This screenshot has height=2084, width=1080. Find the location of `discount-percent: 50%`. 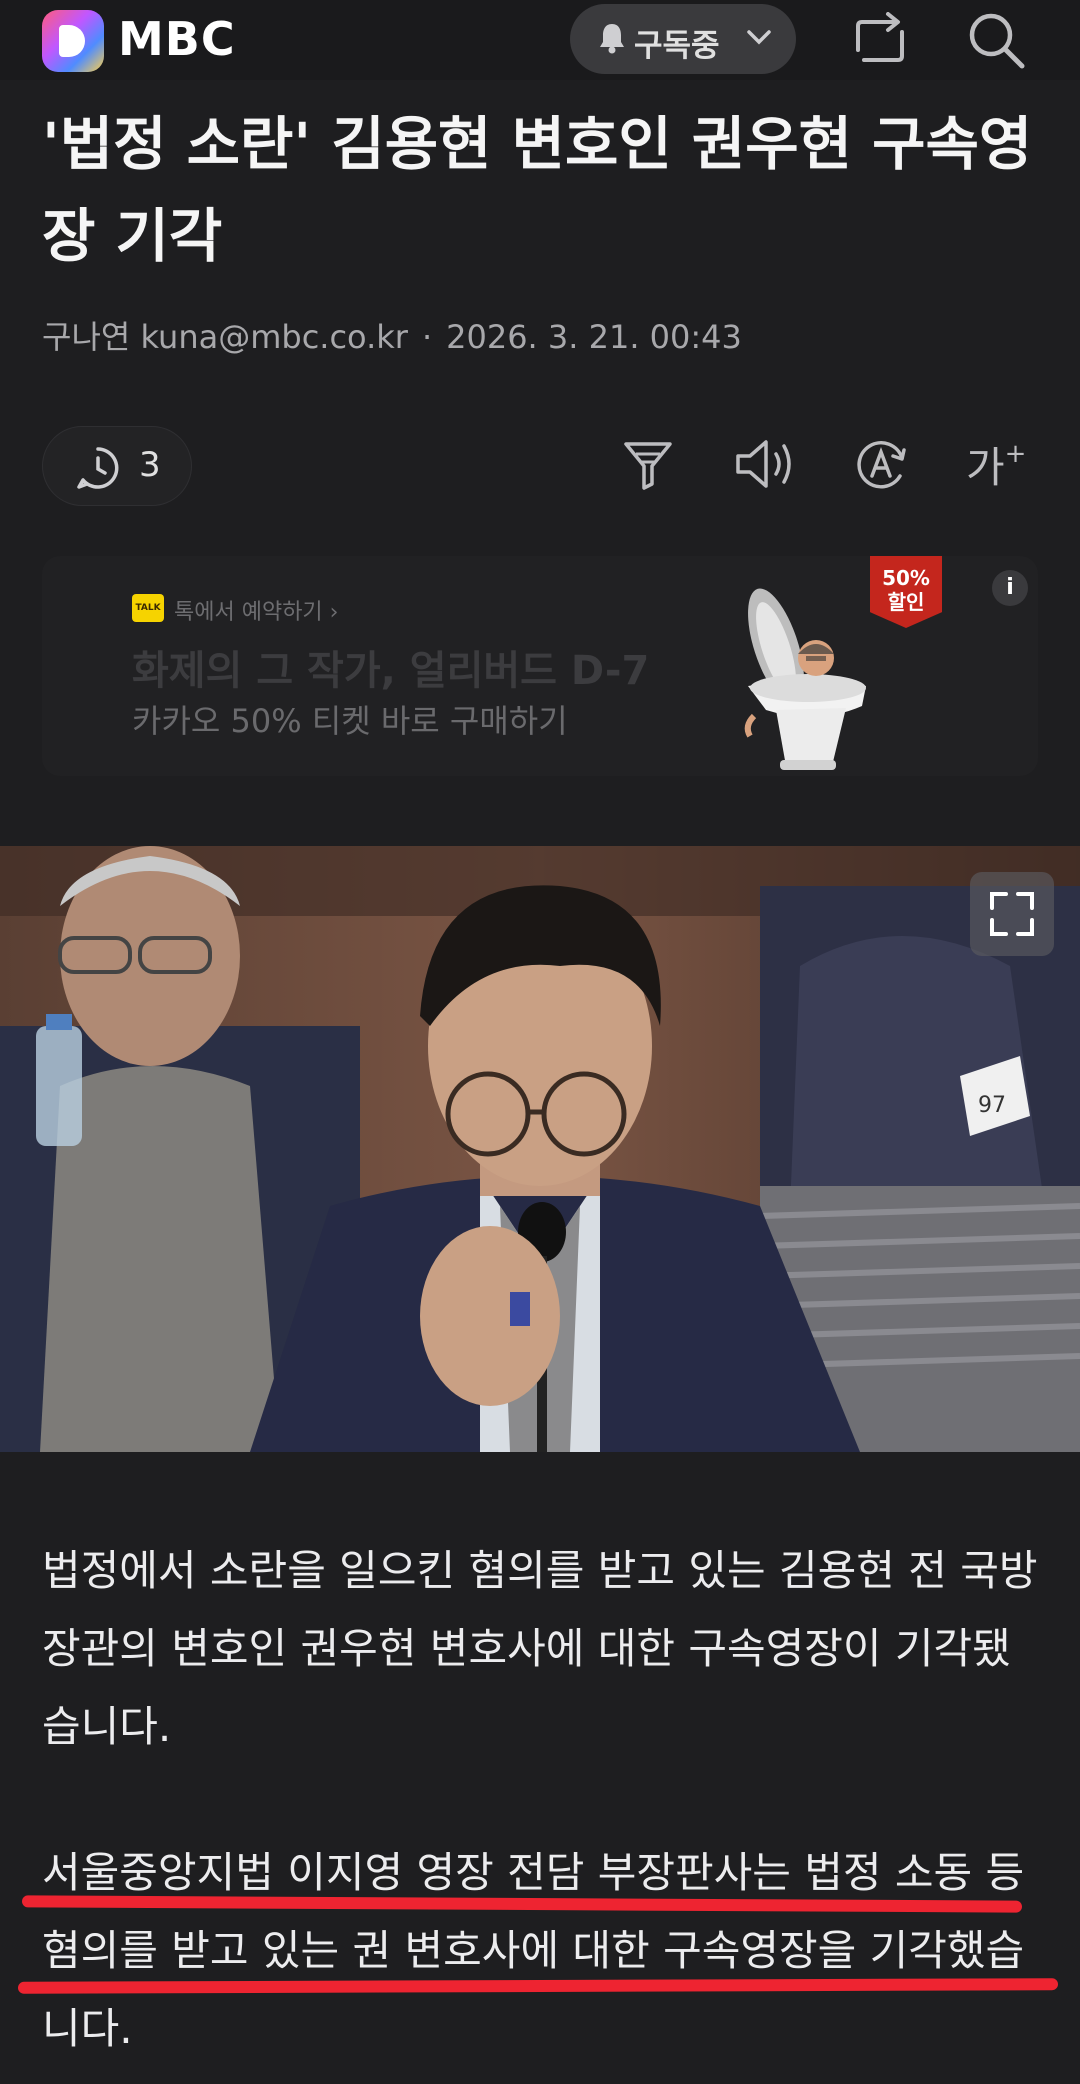

discount-percent: 50% is located at coordinates (906, 578).